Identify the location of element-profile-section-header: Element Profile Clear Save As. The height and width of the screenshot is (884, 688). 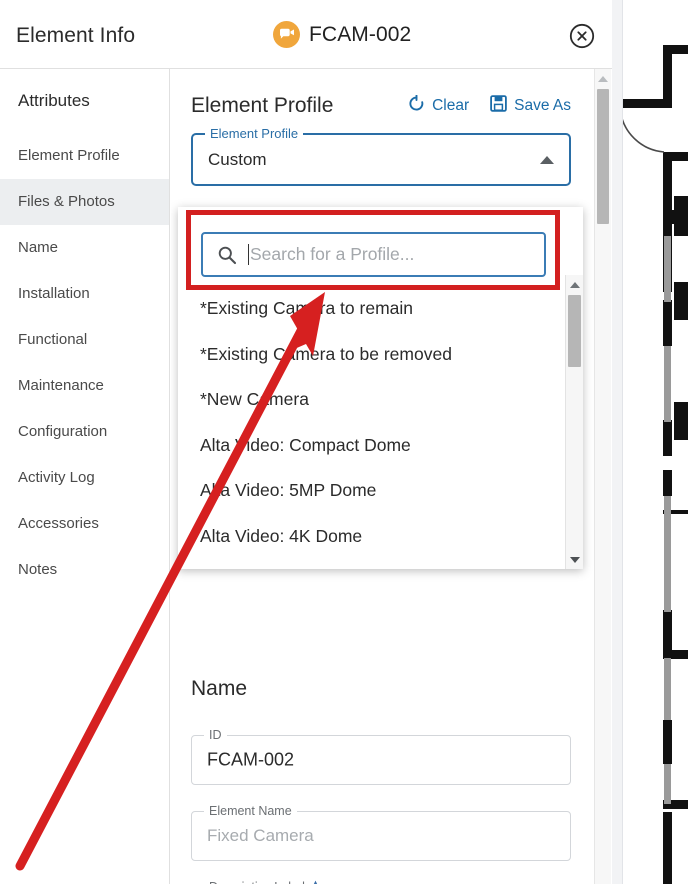
(381, 106).